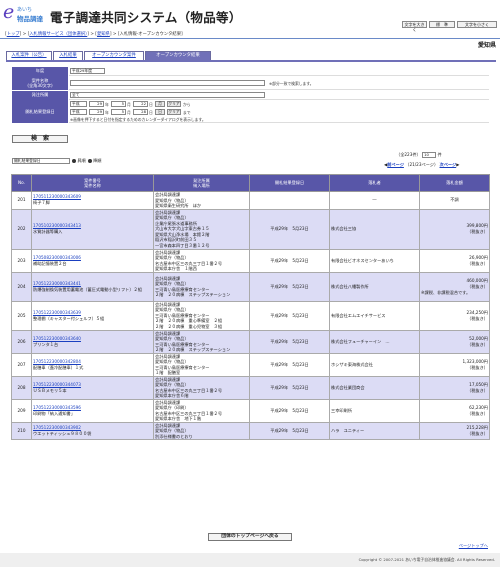  What do you see at coordinates (174, 104) in the screenshot?
I see `from-clear-button: クリア` at bounding box center [174, 104].